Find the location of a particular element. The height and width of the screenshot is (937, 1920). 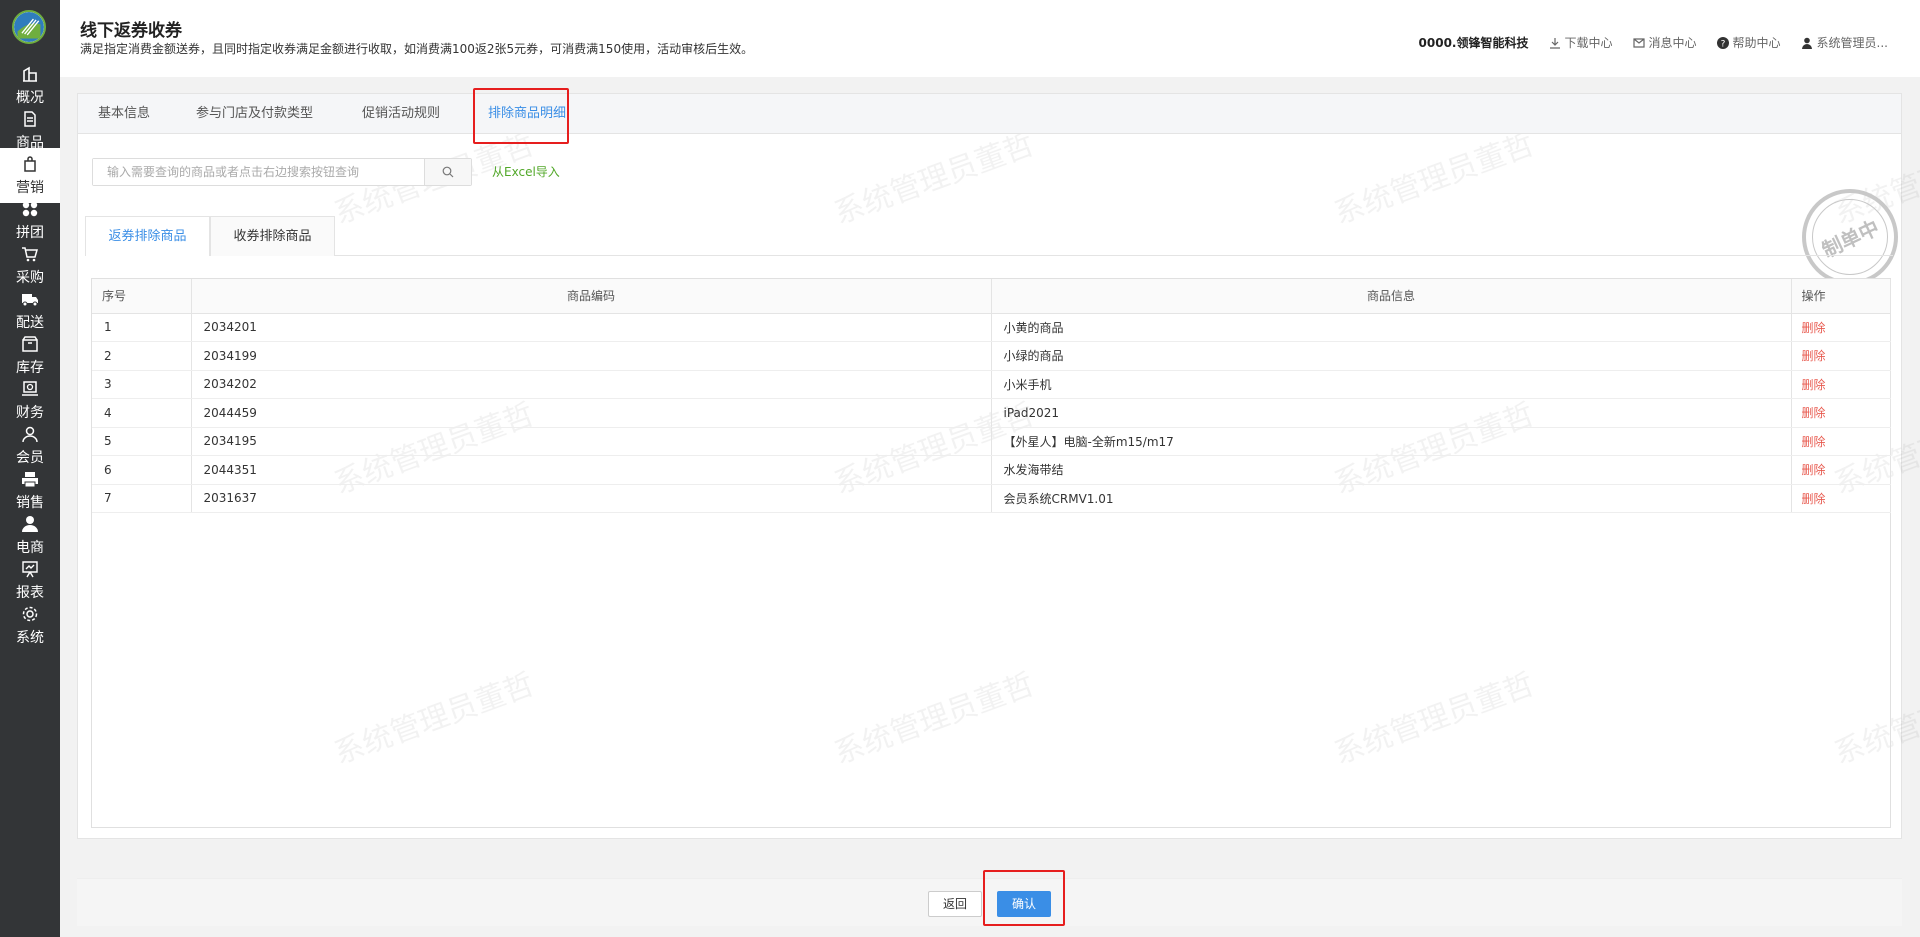

table-row: 2 2034199 小绿的商品 删除 is located at coordinates (991, 356).